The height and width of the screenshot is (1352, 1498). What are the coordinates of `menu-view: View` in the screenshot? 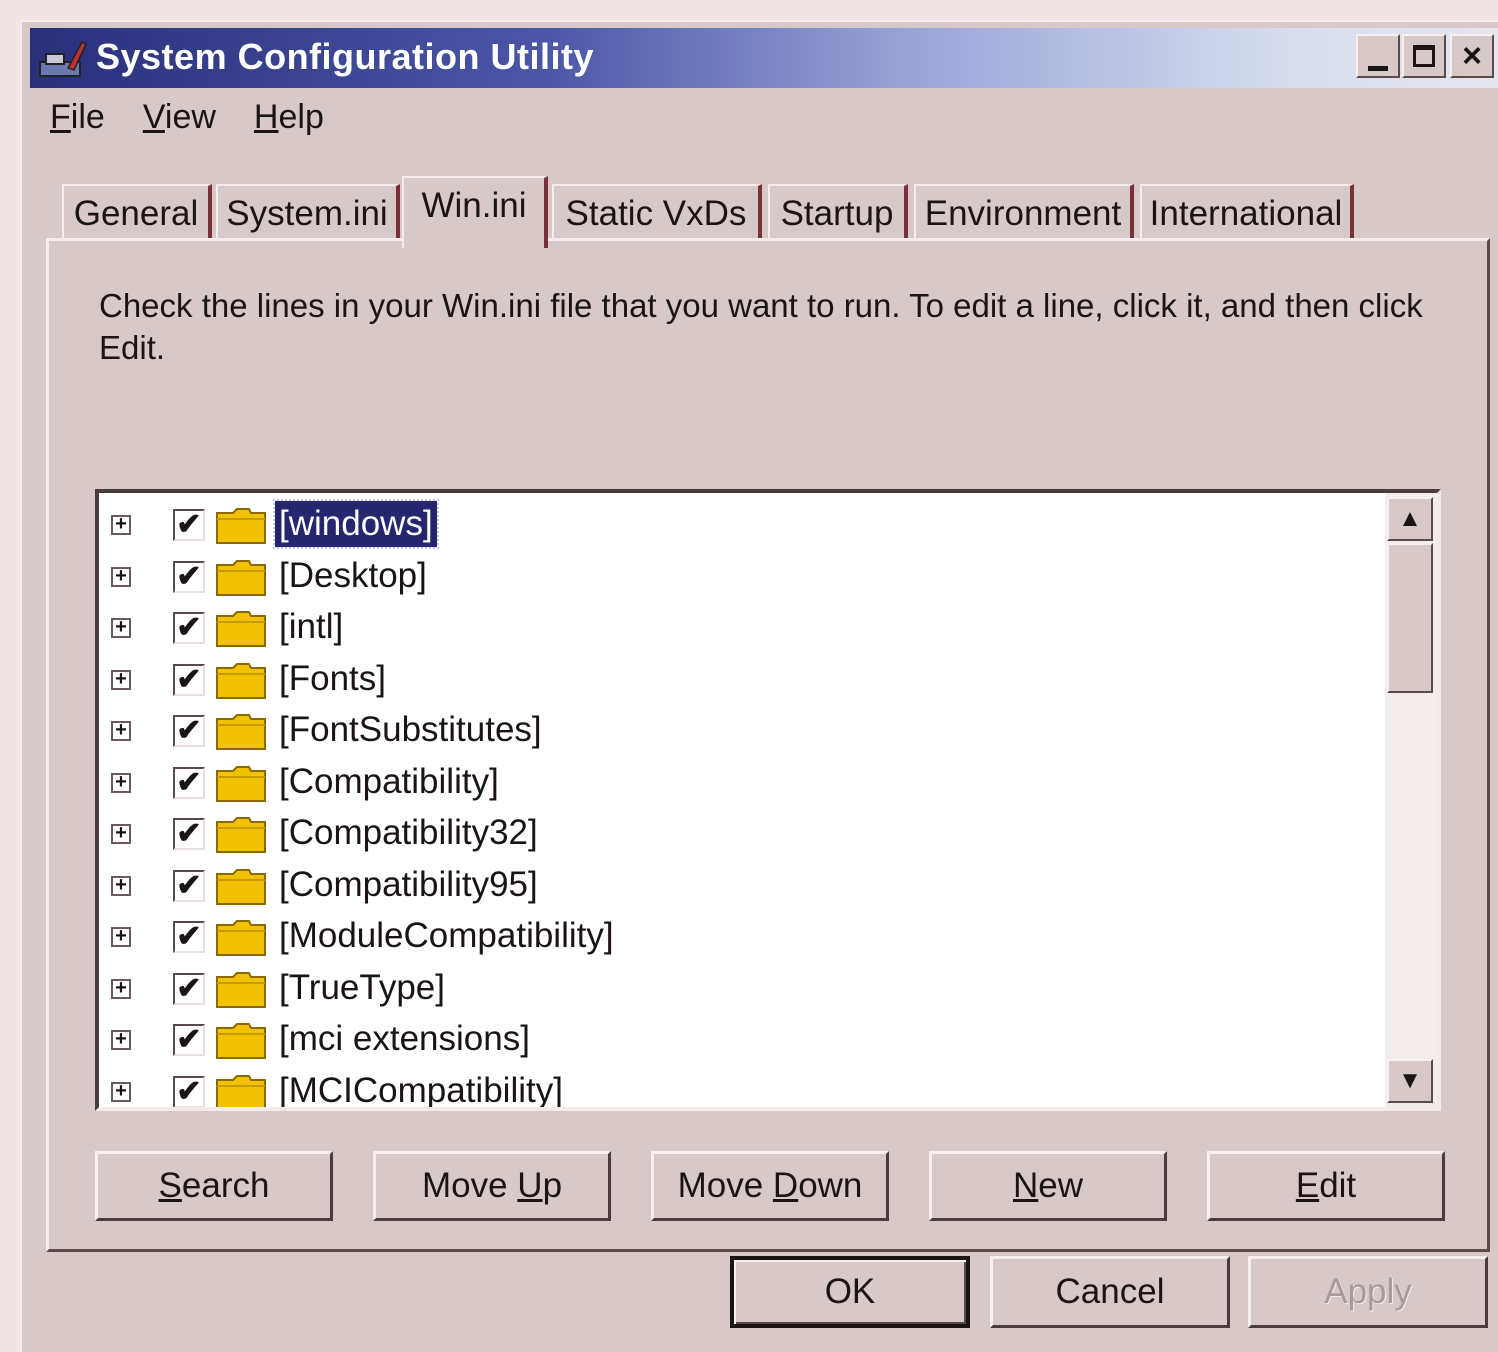 It's located at (179, 121).